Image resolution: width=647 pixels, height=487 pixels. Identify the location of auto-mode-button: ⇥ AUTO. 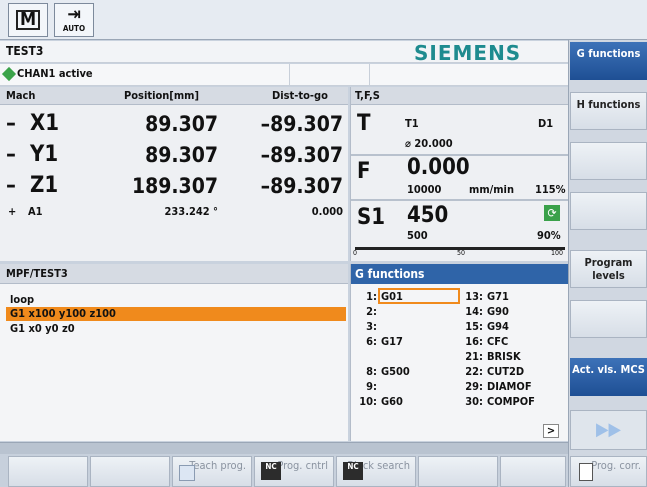
(74, 20).